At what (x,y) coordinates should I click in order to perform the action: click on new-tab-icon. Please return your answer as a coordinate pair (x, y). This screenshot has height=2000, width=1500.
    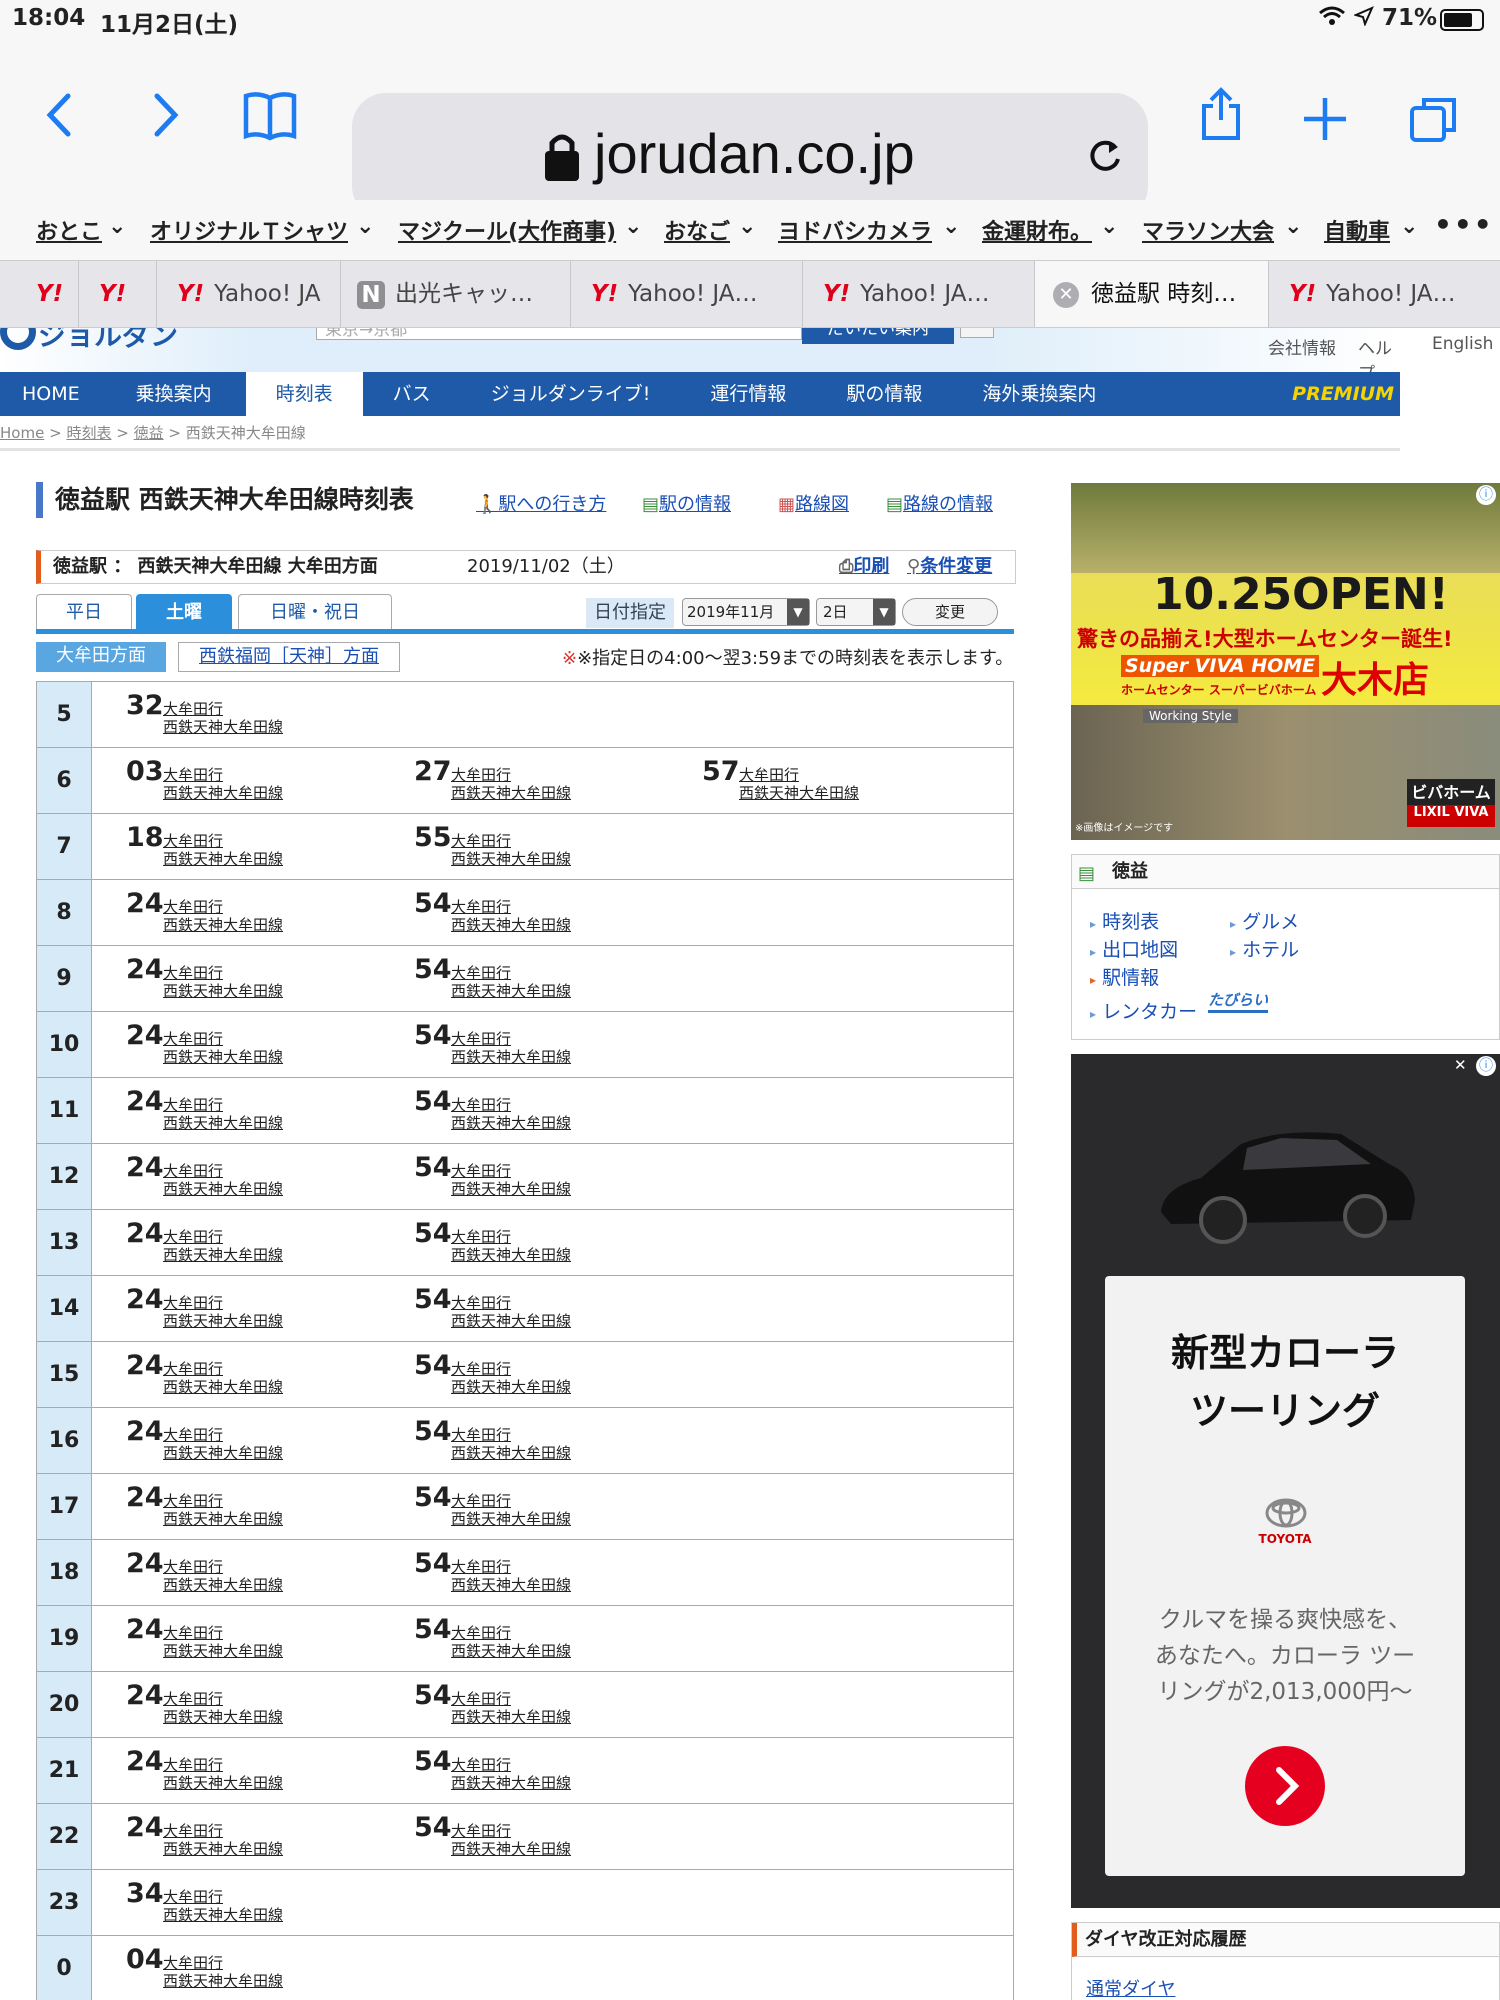
    Looking at the image, I should click on (1325, 121).